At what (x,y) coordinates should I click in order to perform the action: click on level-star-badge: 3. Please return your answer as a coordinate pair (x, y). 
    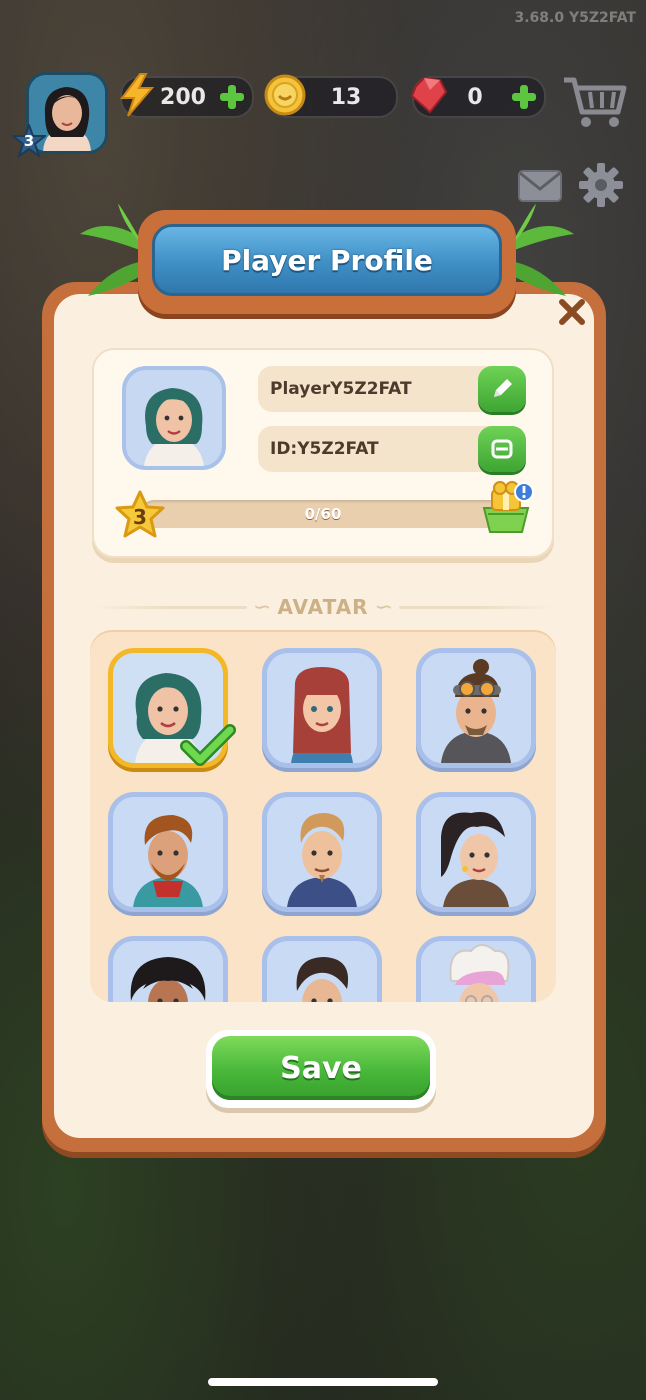
    Looking at the image, I should click on (140, 515).